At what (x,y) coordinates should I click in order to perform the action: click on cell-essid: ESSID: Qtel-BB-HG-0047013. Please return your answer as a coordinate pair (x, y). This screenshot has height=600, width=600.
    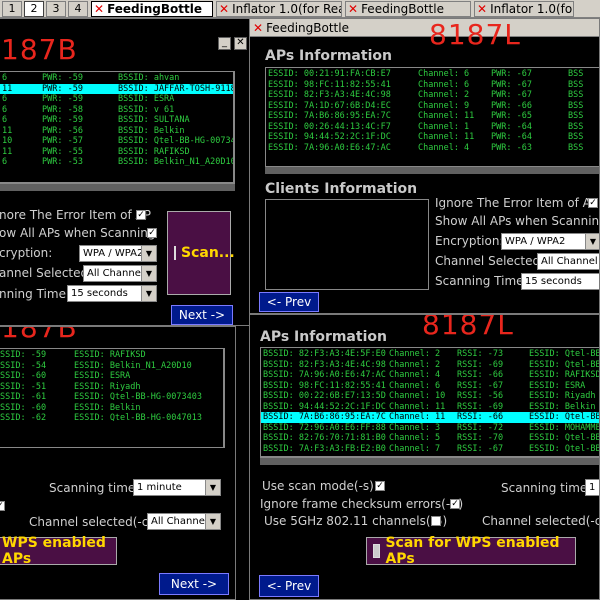
    Looking at the image, I should click on (138, 418).